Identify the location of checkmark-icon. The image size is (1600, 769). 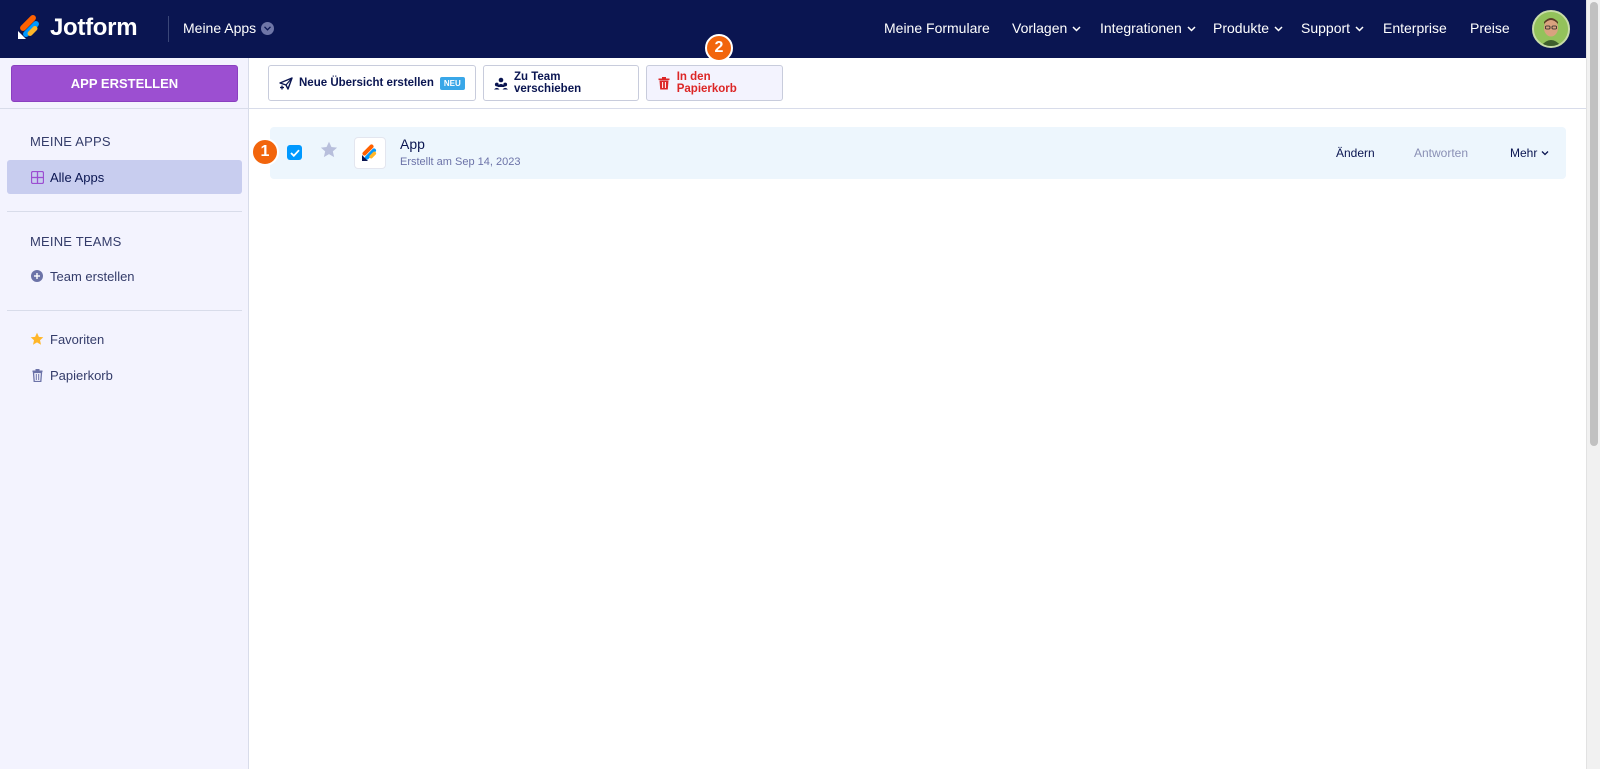
(294, 153).